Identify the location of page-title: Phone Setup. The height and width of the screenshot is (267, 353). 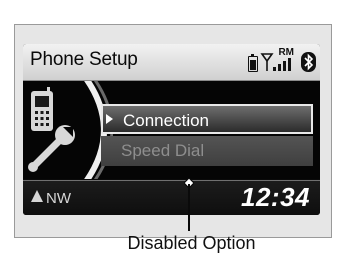
(84, 59).